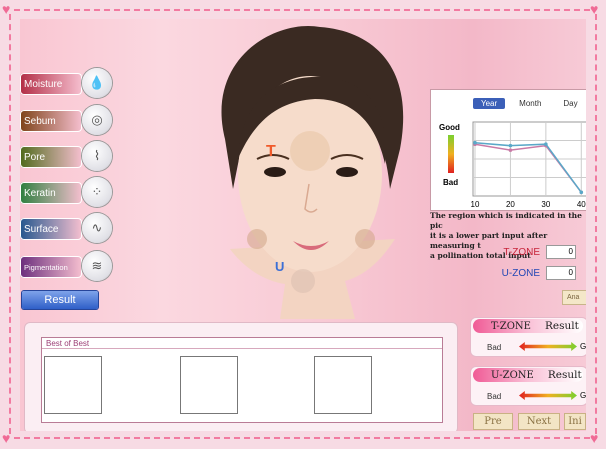  What do you see at coordinates (561, 326) in the screenshot?
I see `t-zone-result-word: Result` at bounding box center [561, 326].